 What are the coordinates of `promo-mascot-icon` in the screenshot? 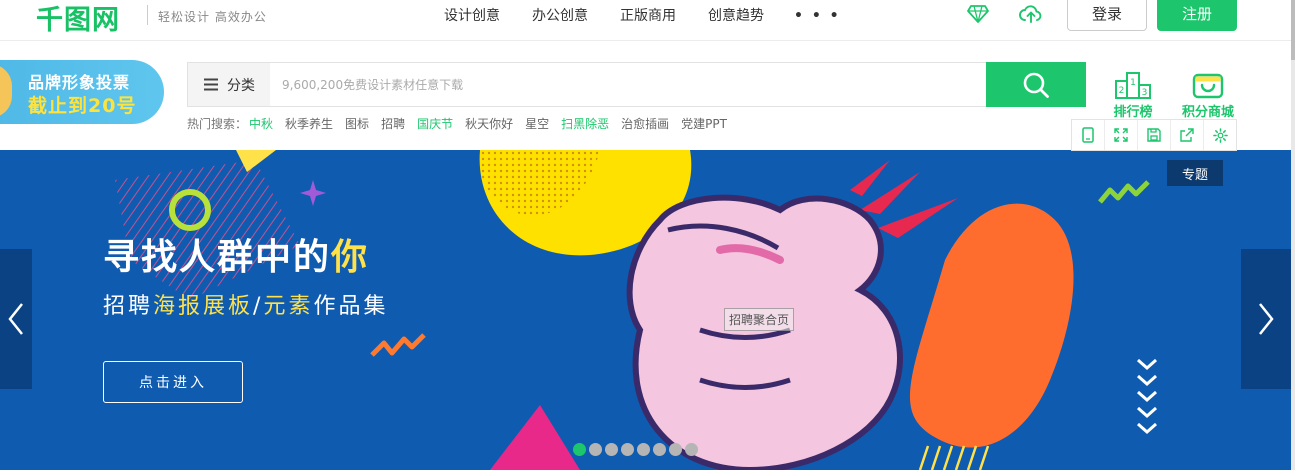 It's located at (6, 91).